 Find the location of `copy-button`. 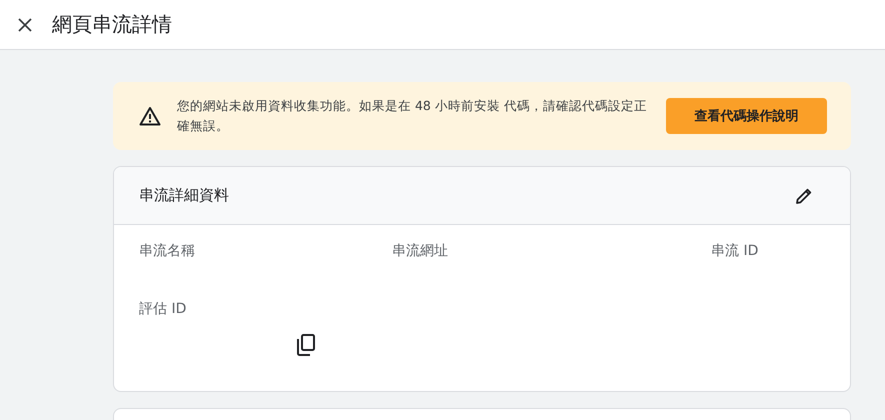

copy-button is located at coordinates (306, 345).